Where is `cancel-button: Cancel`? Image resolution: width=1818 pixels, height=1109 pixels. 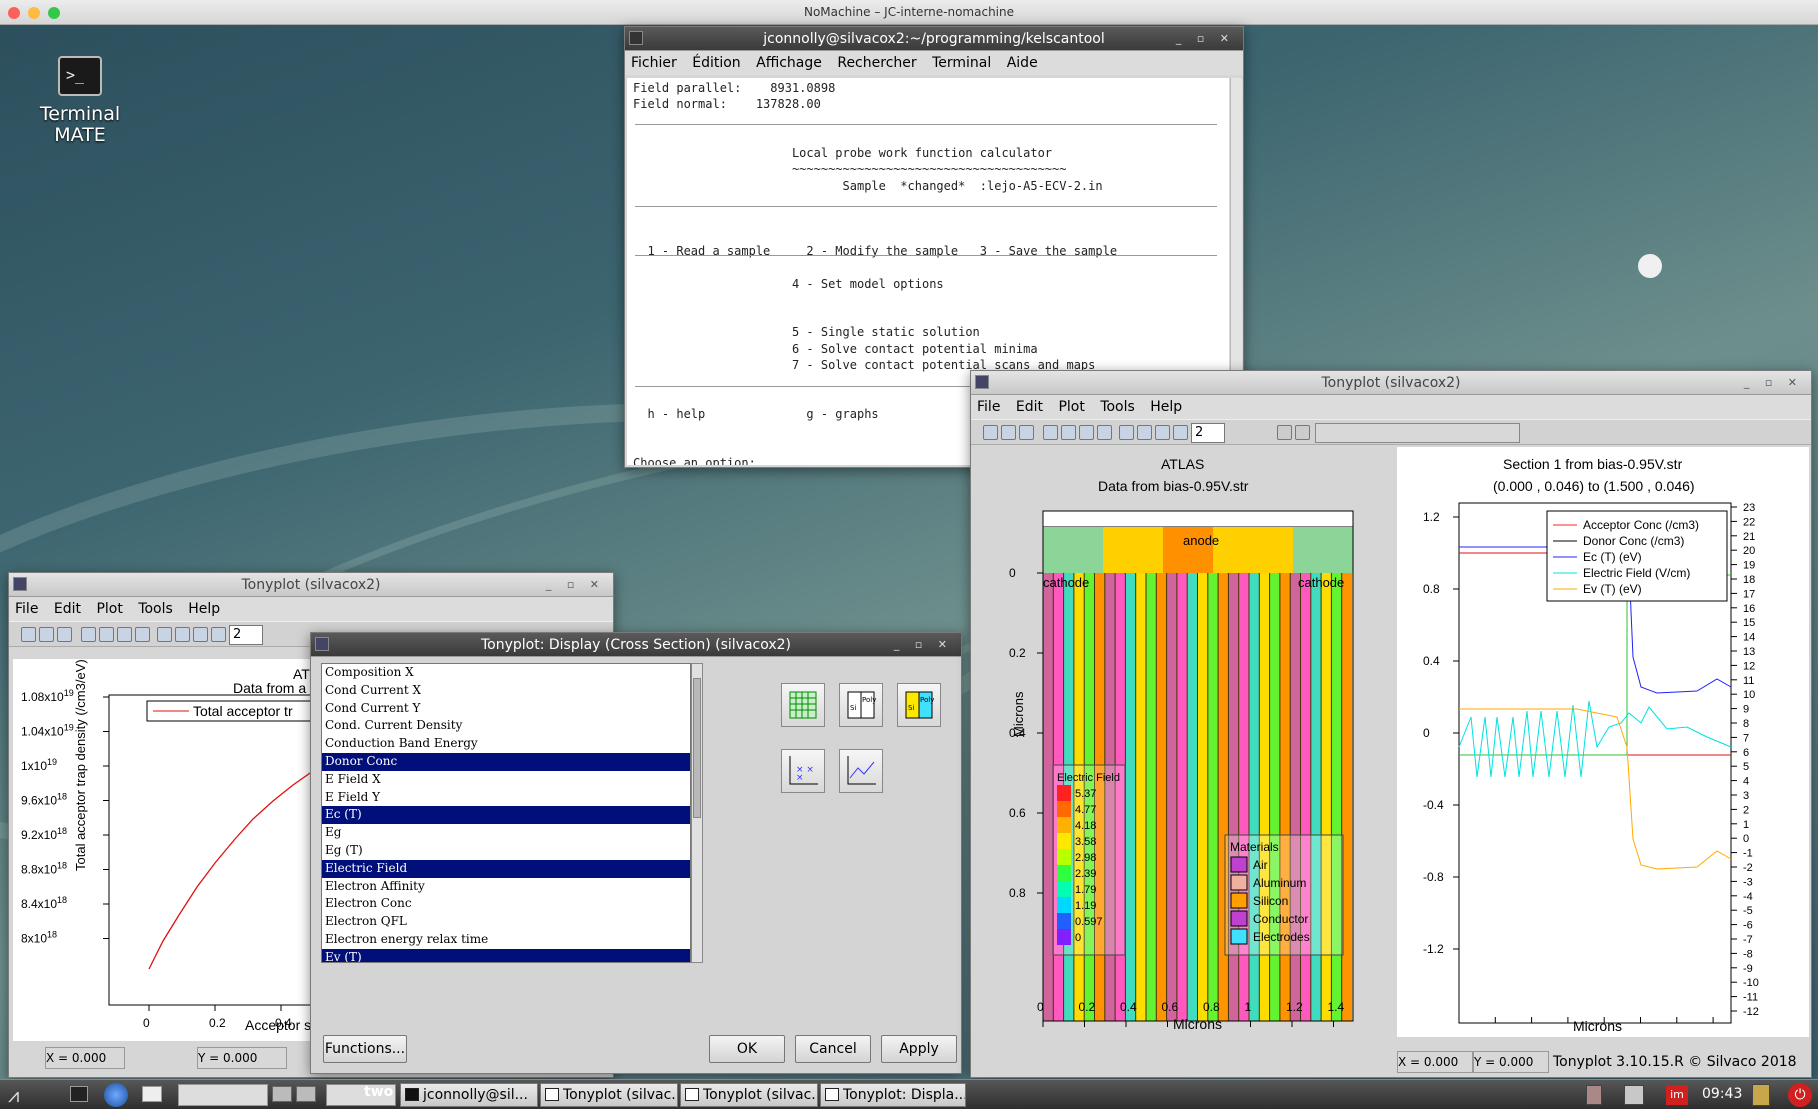
cancel-button: Cancel is located at coordinates (833, 1049).